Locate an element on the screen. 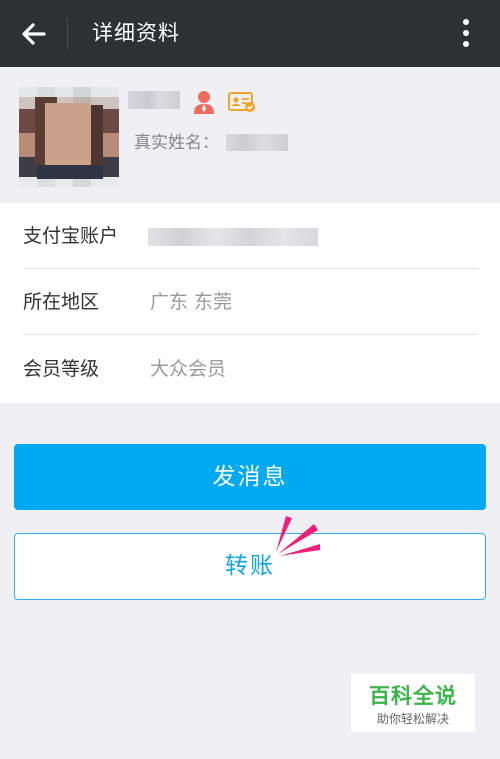 The height and width of the screenshot is (759, 500). back-button is located at coordinates (34, 34).